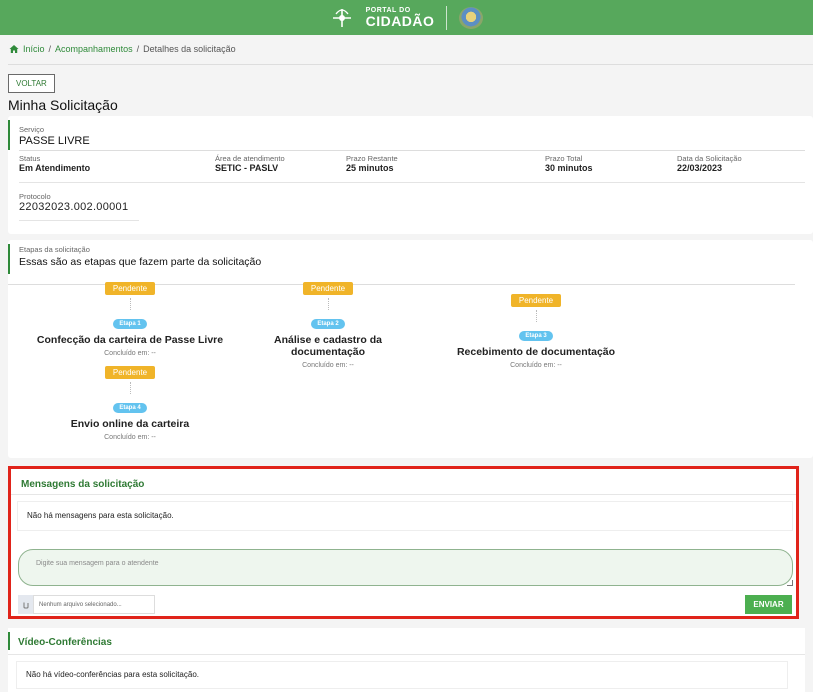 This screenshot has width=813, height=692. I want to click on protocolo-field: Protocolo 22032023.002.00001, so click(73, 202).